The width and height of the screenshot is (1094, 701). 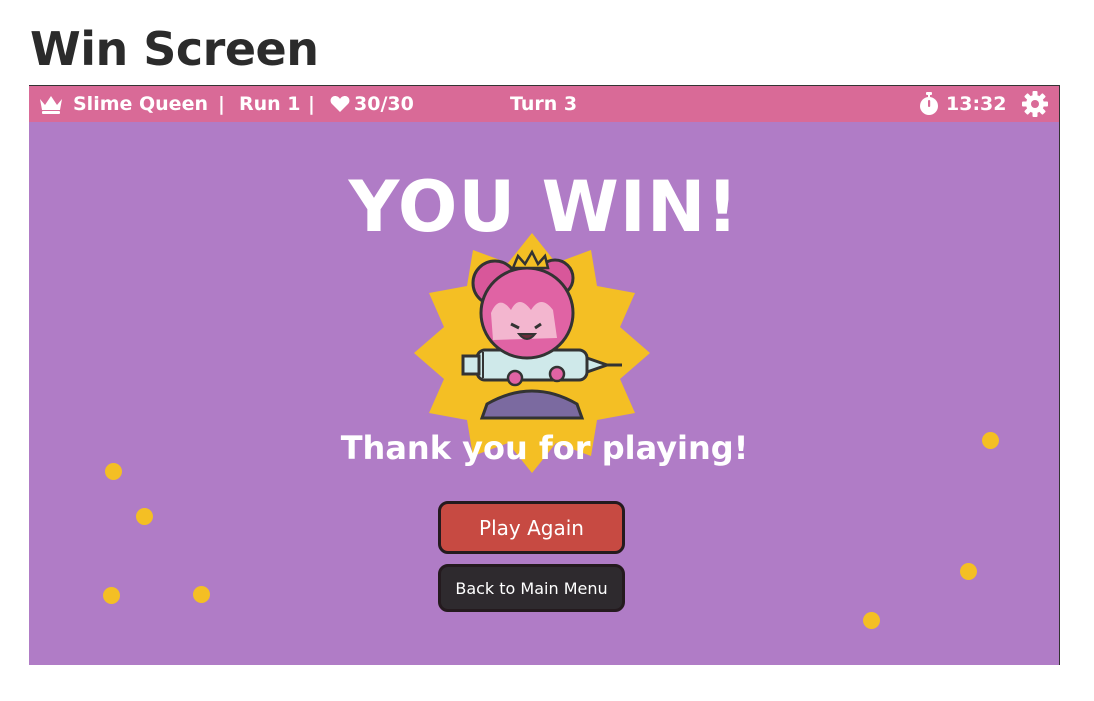 I want to click on run-counter: Run 1, so click(x=270, y=104).